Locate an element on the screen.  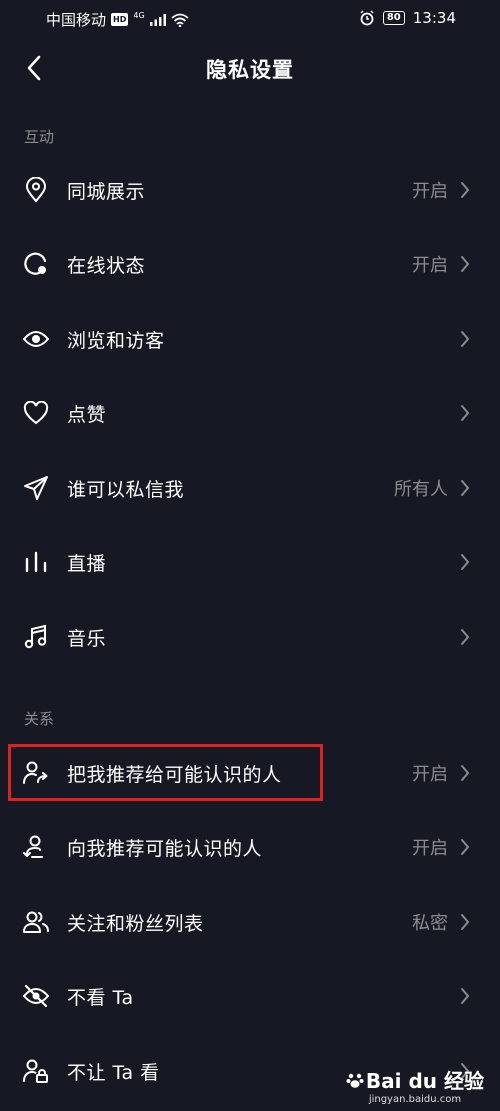
settings-row-nearby-display: 同城展示 开启 is located at coordinates (250, 190).